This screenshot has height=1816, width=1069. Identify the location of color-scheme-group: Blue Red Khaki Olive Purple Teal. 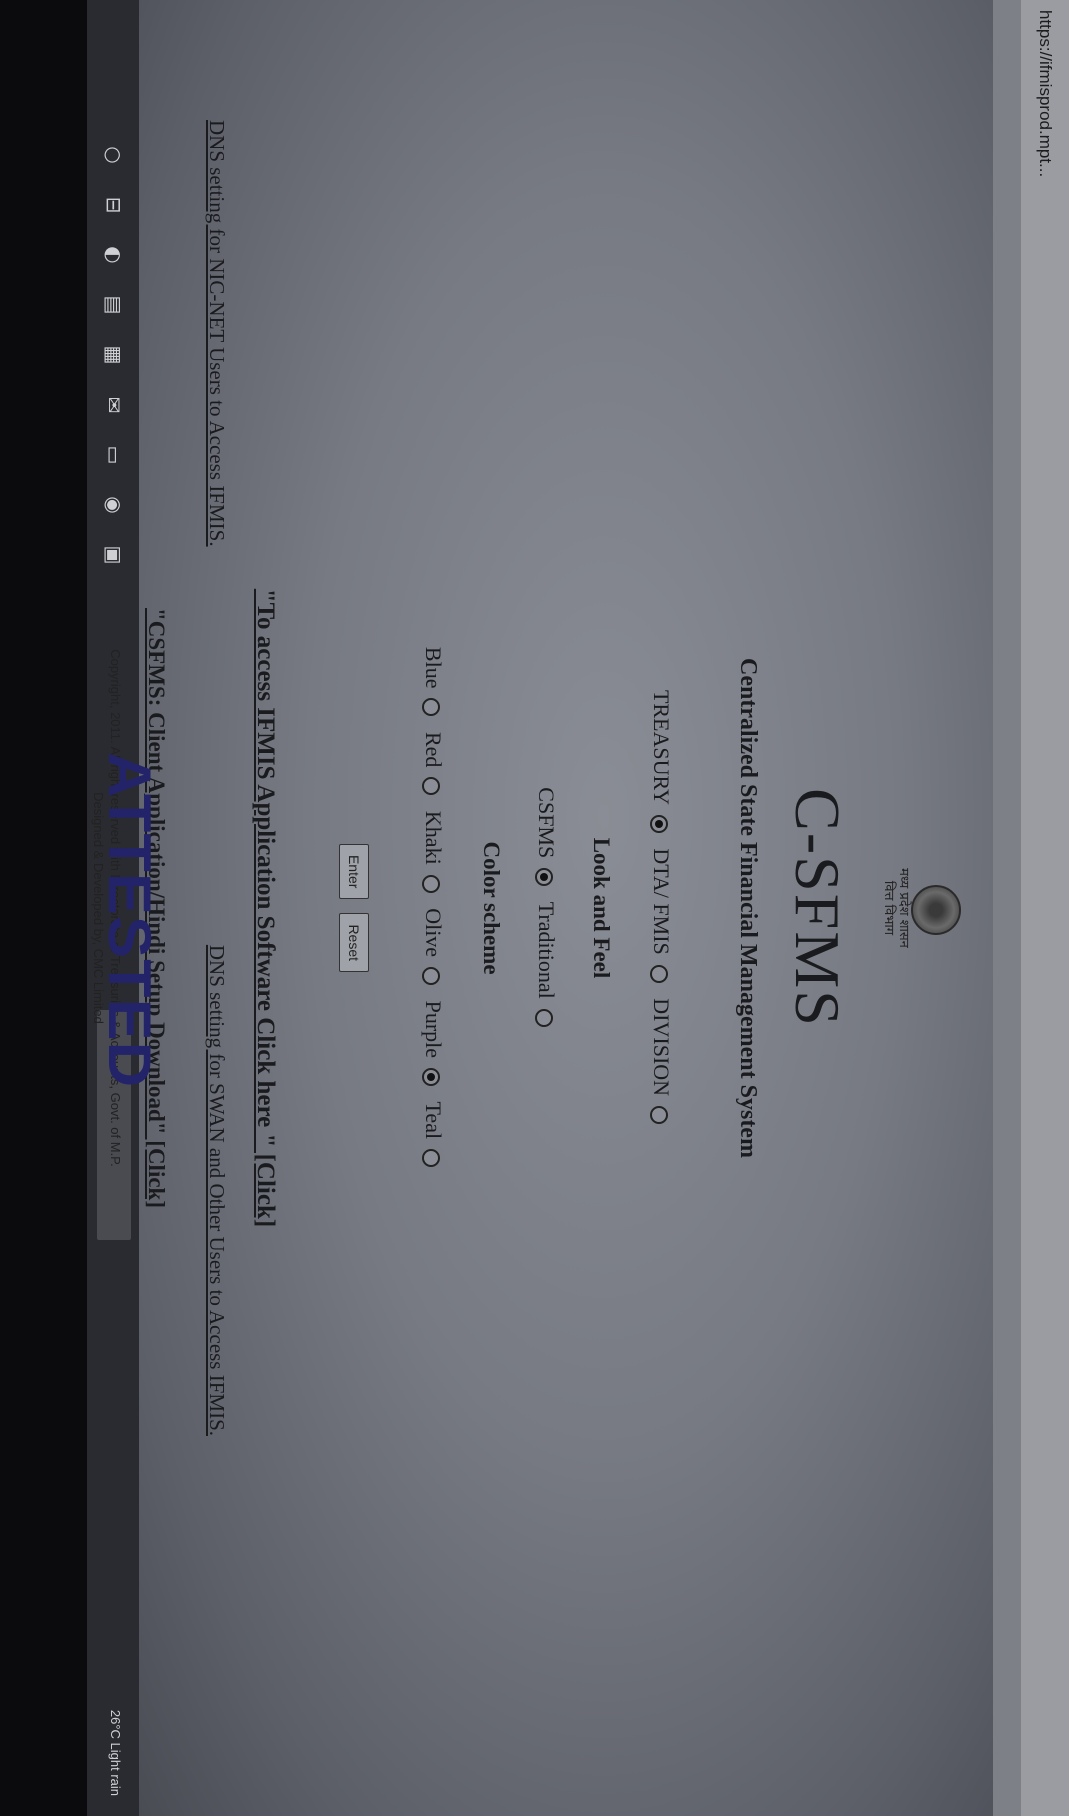
(433, 908).